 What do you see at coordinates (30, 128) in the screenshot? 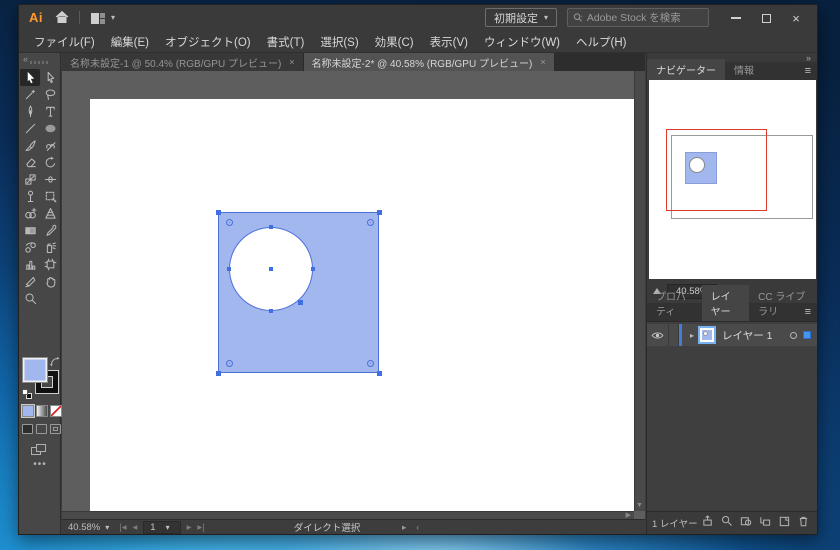
I see `line-segment-tool` at bounding box center [30, 128].